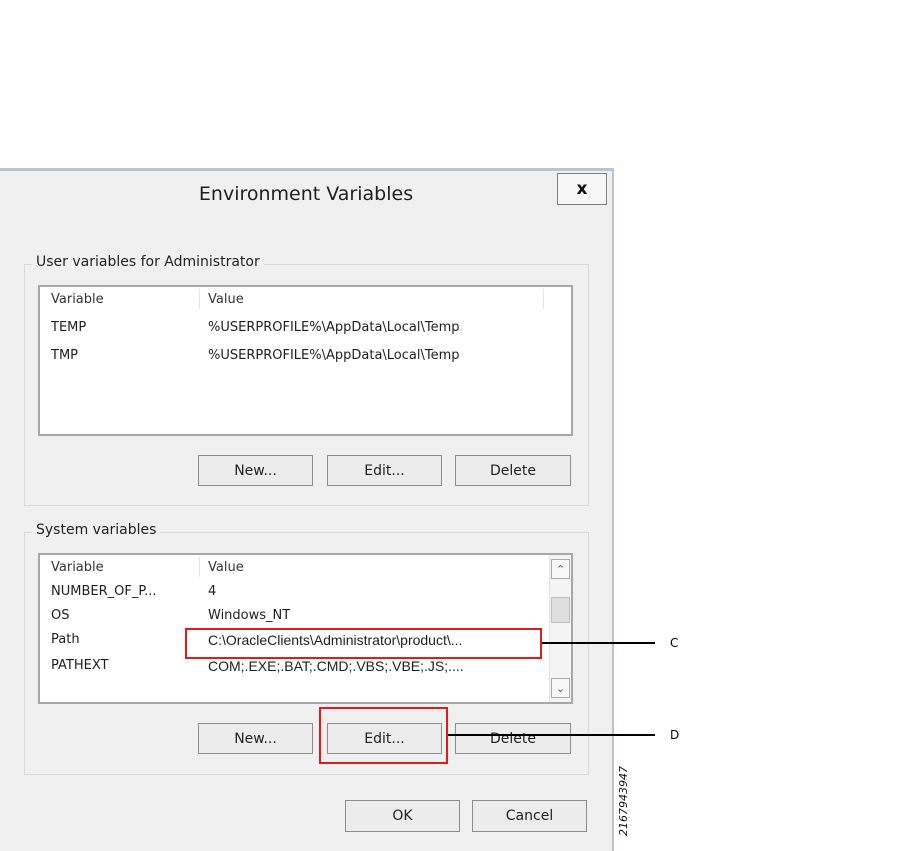 Image resolution: width=908 pixels, height=851 pixels. I want to click on chevron-down-icon: ⌄, so click(560, 688).